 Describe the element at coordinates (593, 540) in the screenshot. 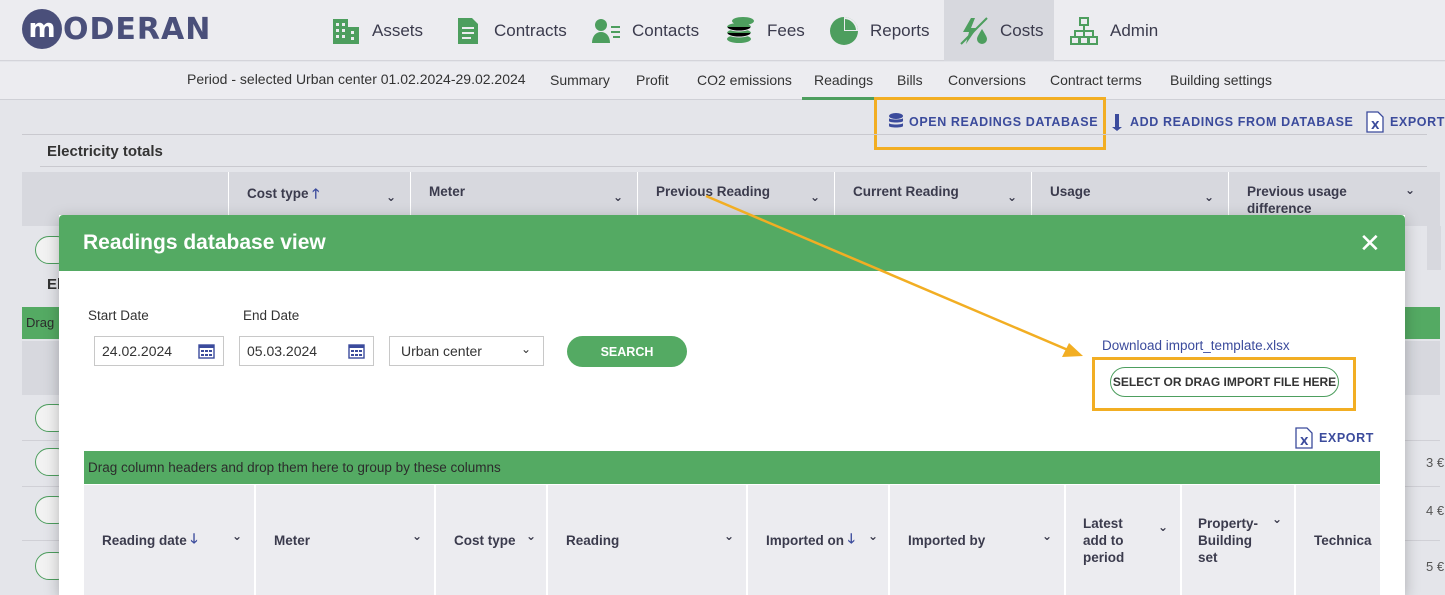

I see `column-label: Reading` at that location.